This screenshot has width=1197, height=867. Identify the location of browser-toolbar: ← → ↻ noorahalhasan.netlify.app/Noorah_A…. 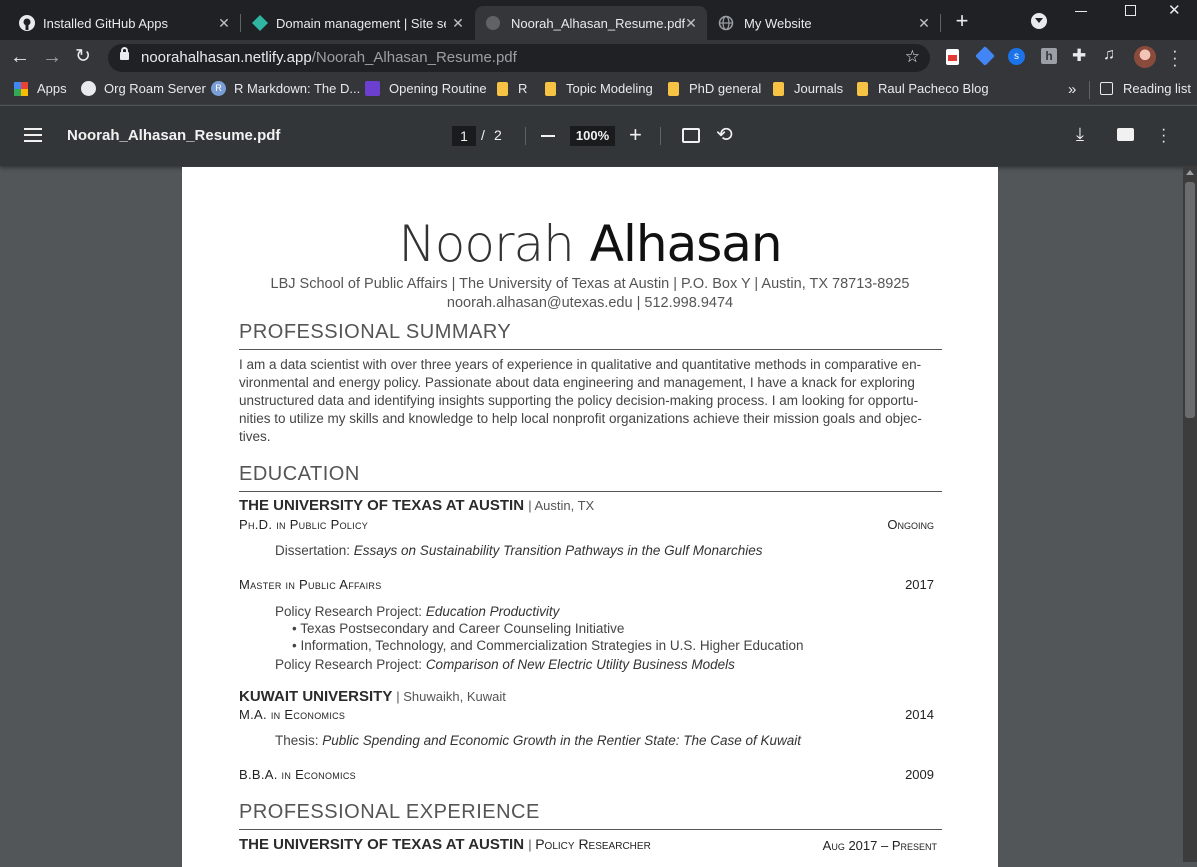
(598, 57).